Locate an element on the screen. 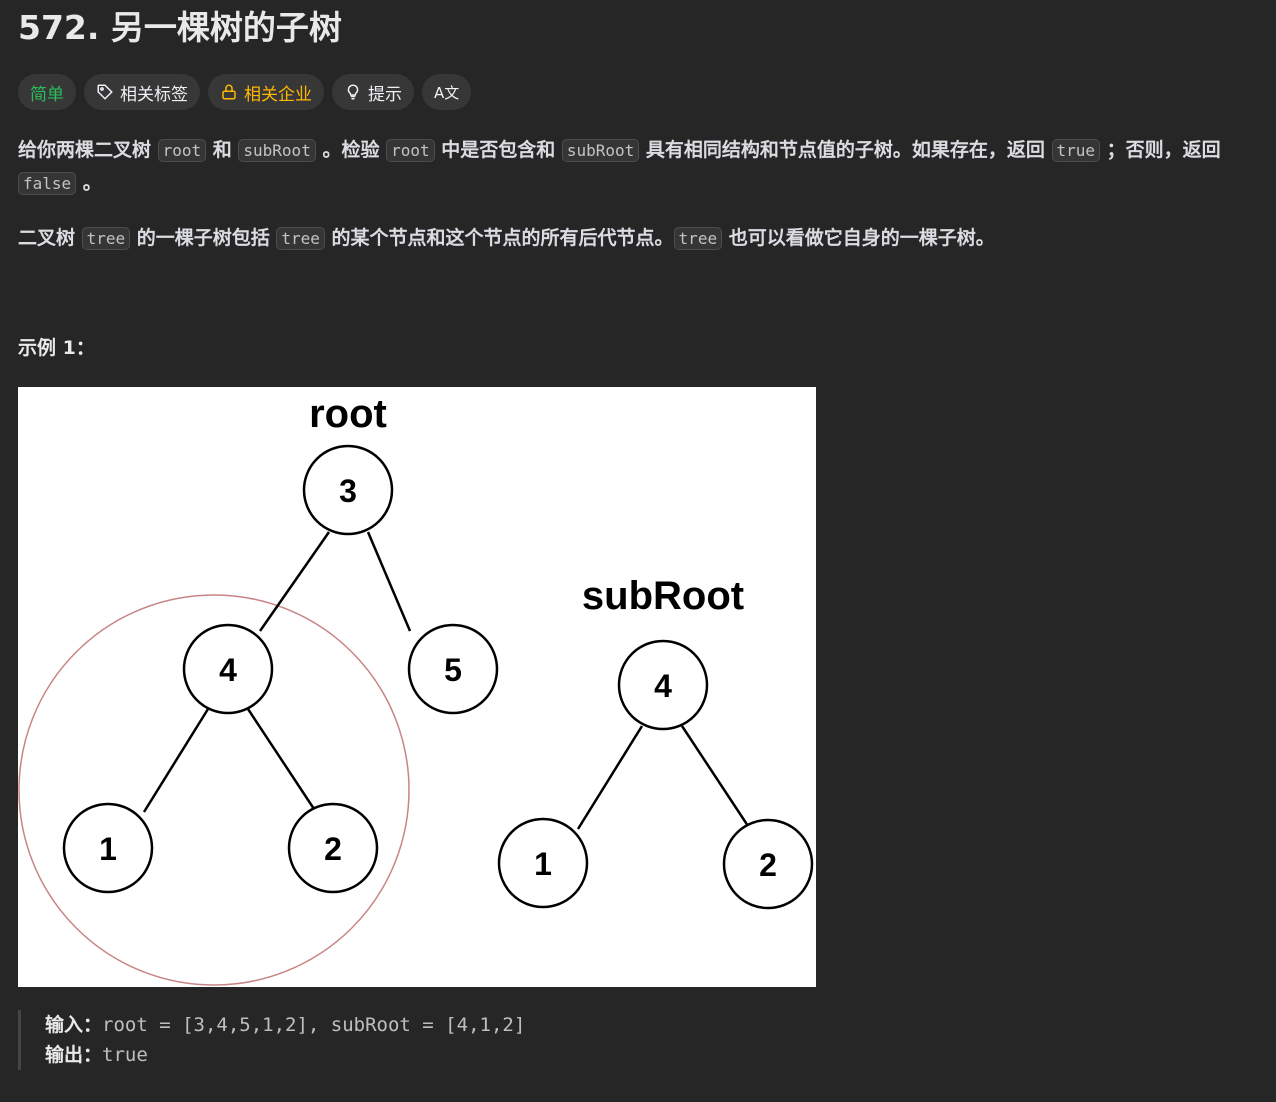 This screenshot has width=1276, height=1102. translate-icon: A文 is located at coordinates (447, 92).